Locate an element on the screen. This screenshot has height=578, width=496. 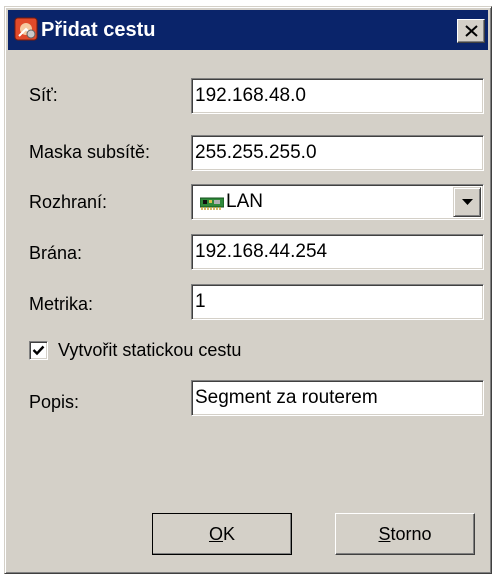
close-icon is located at coordinates (471, 31).